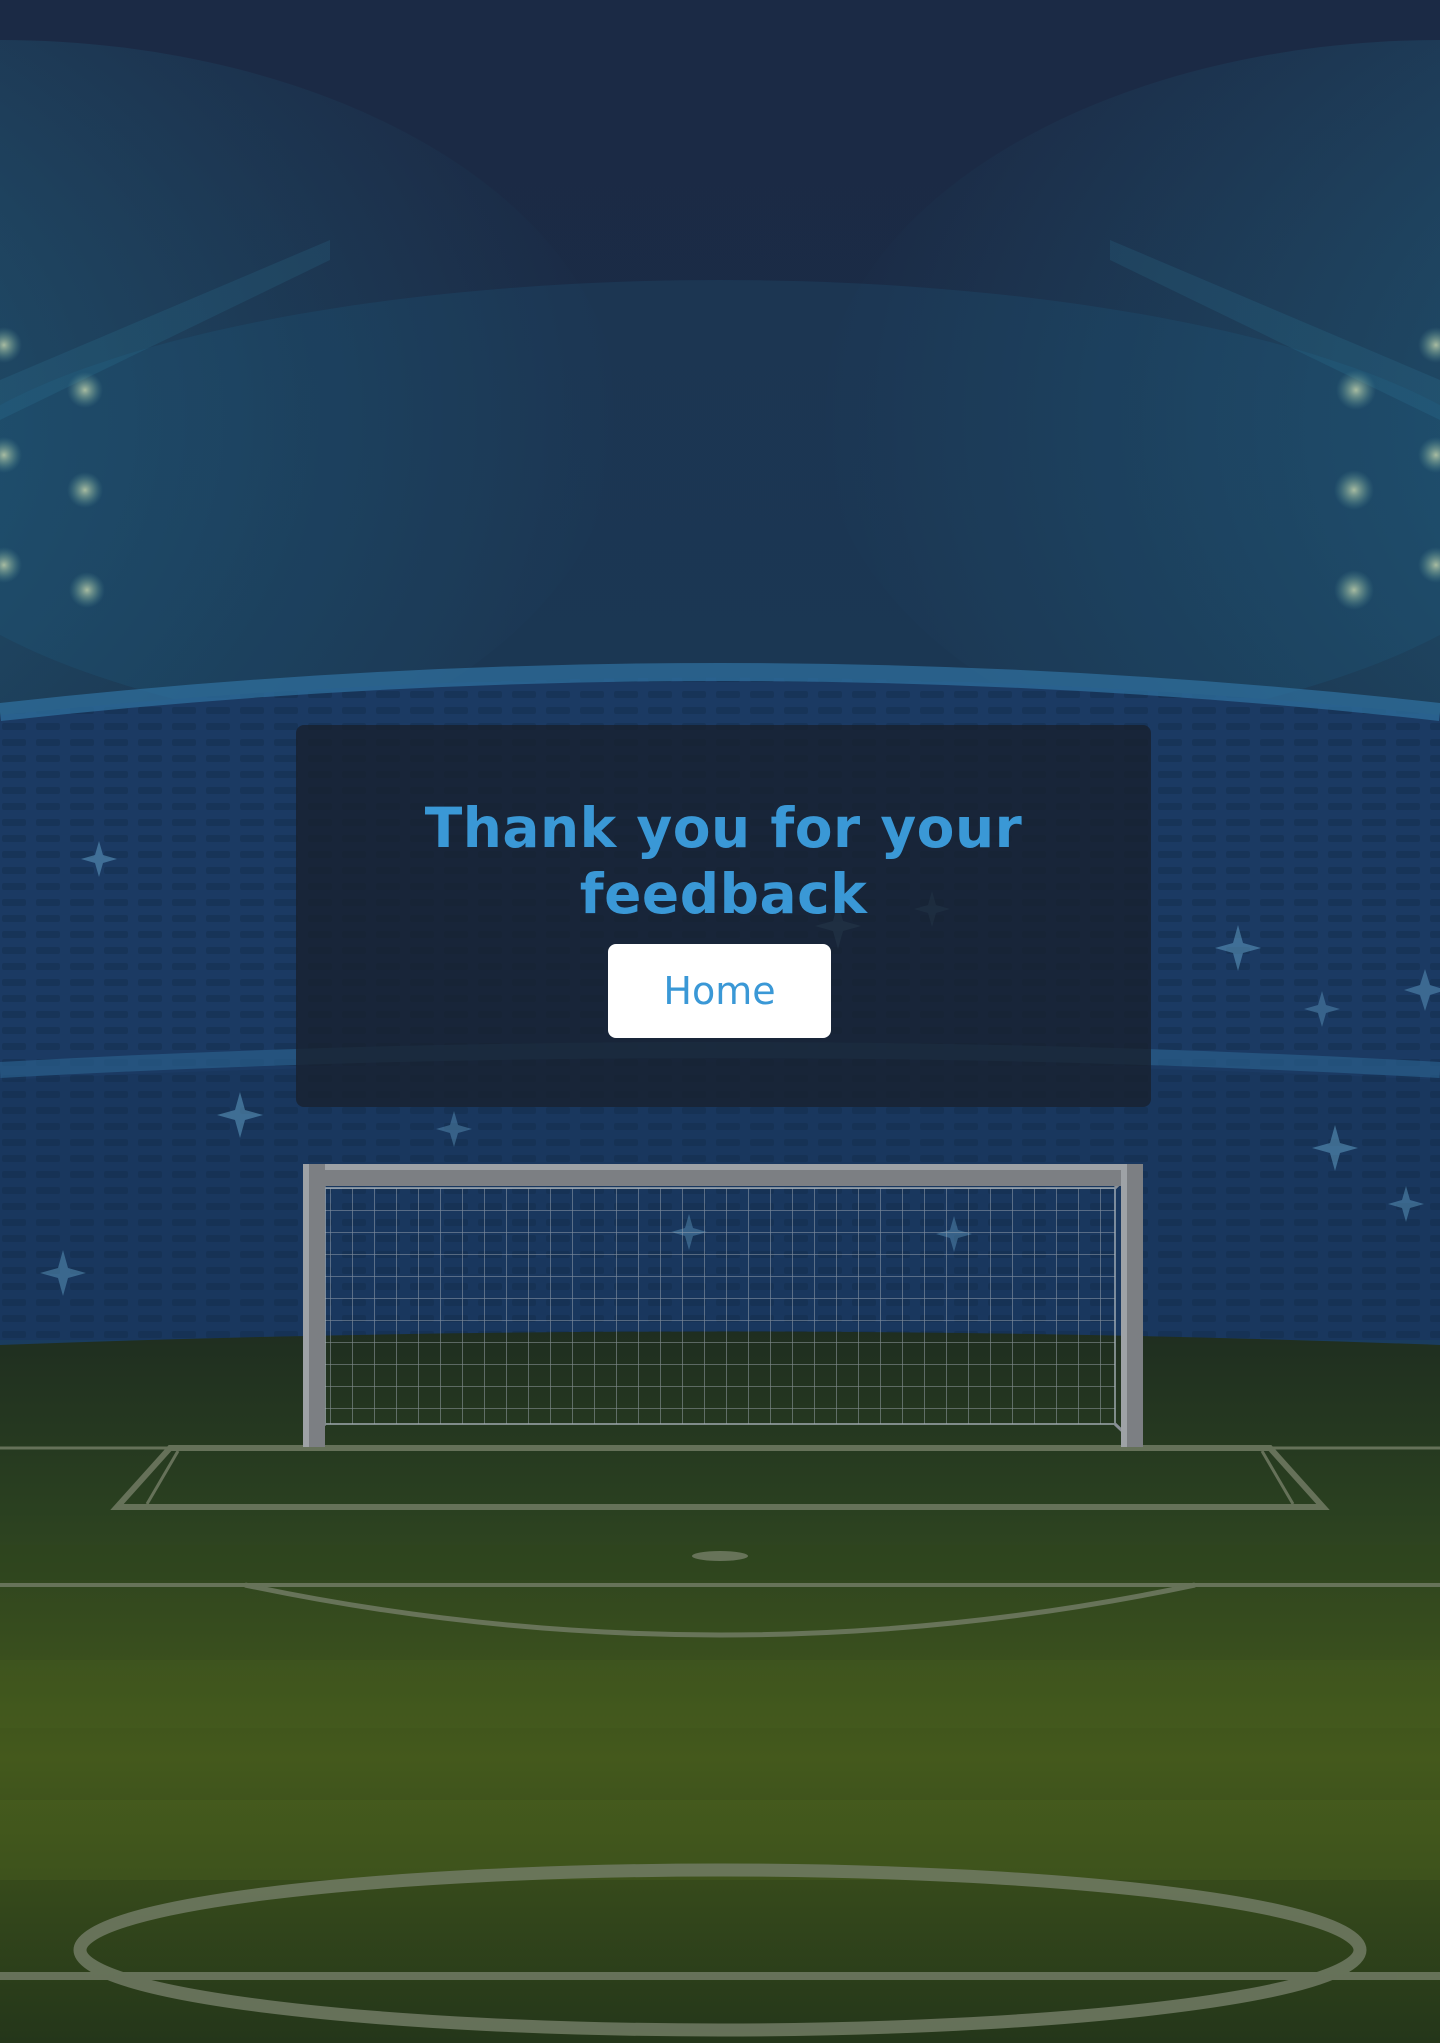 Image resolution: width=1440 pixels, height=2043 pixels. Describe the element at coordinates (719, 991) in the screenshot. I see `home-button: Home` at that location.